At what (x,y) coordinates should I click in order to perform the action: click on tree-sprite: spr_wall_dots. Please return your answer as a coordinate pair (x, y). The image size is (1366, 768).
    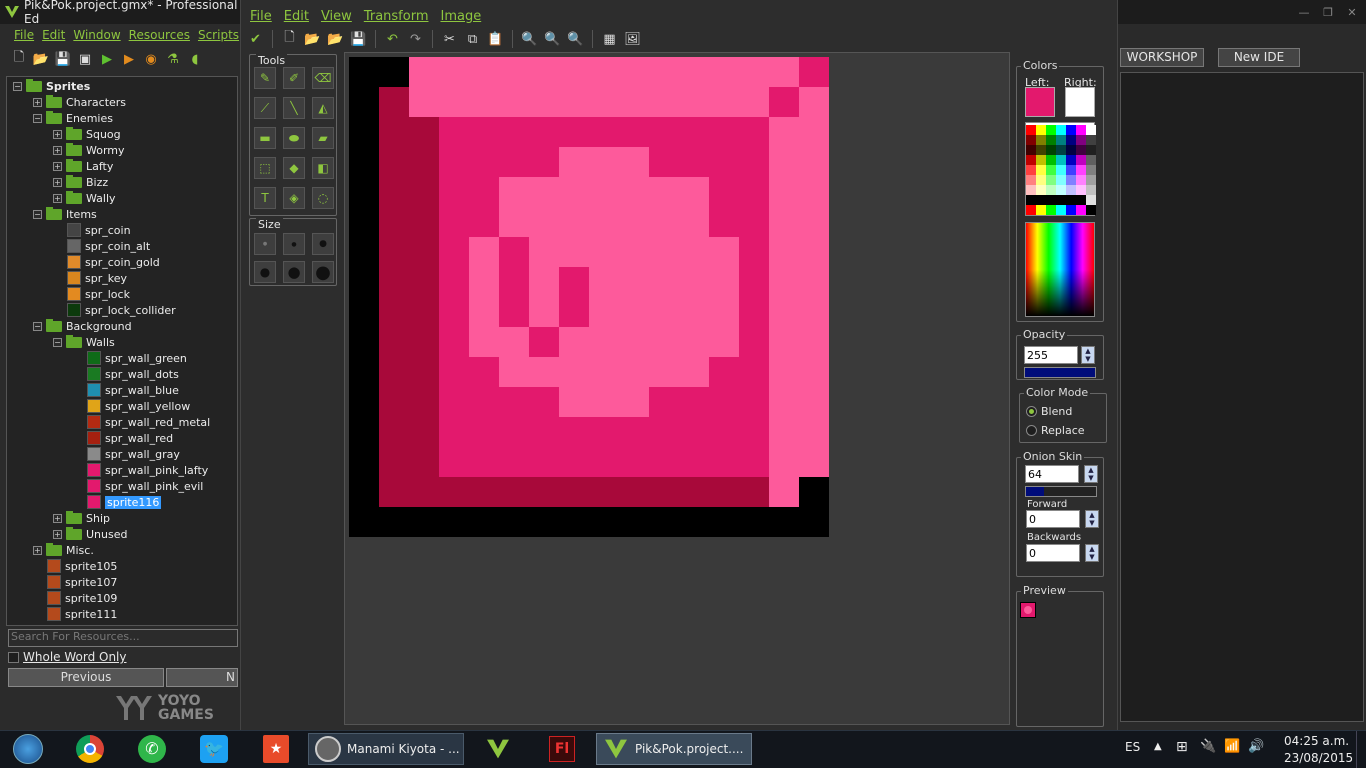
    Looking at the image, I should click on (133, 374).